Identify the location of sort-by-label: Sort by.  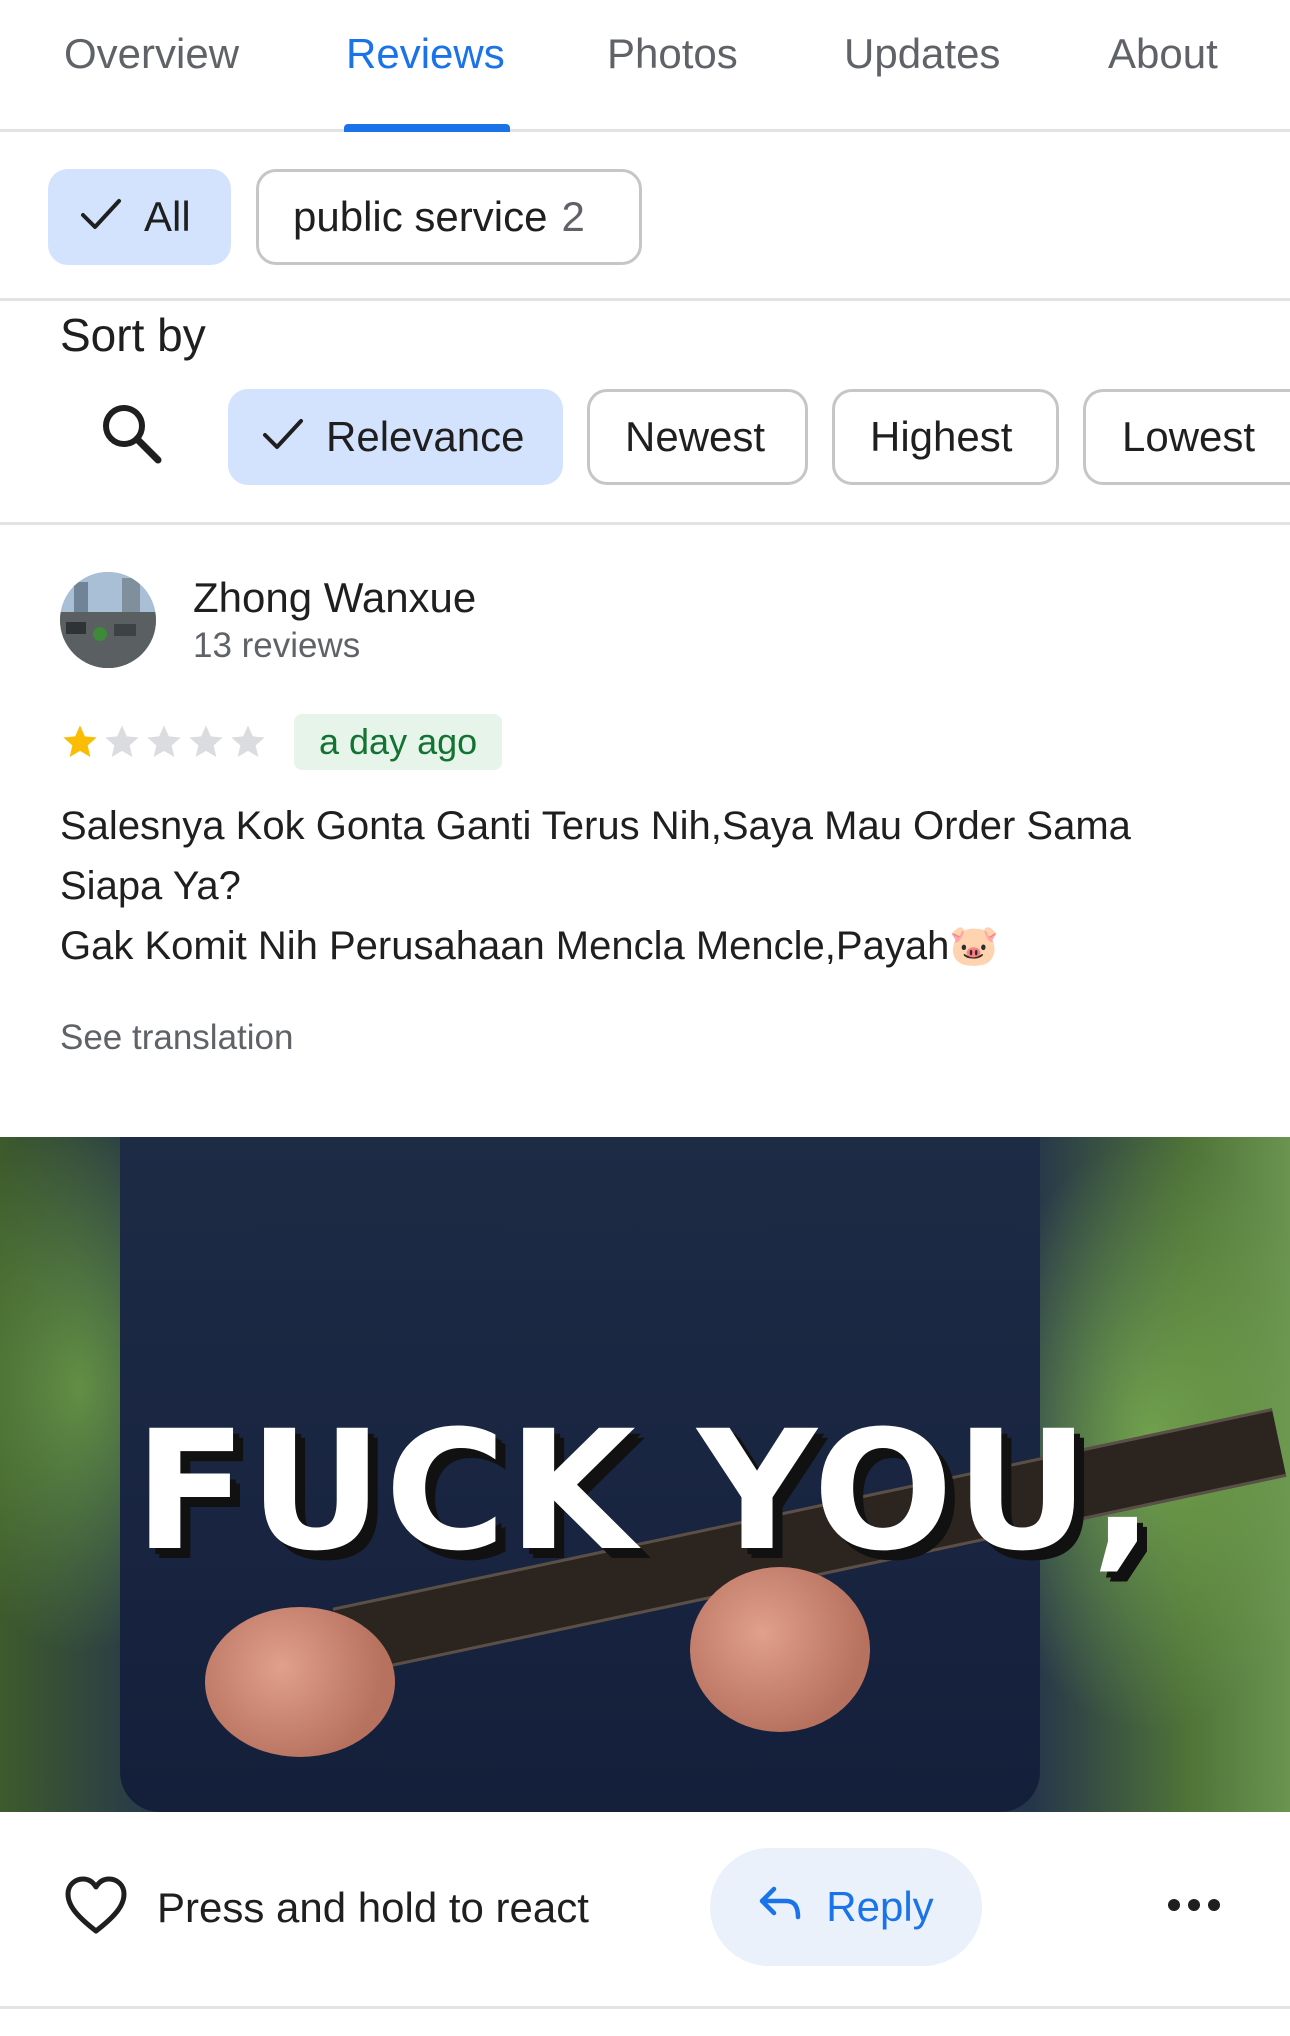
(133, 335).